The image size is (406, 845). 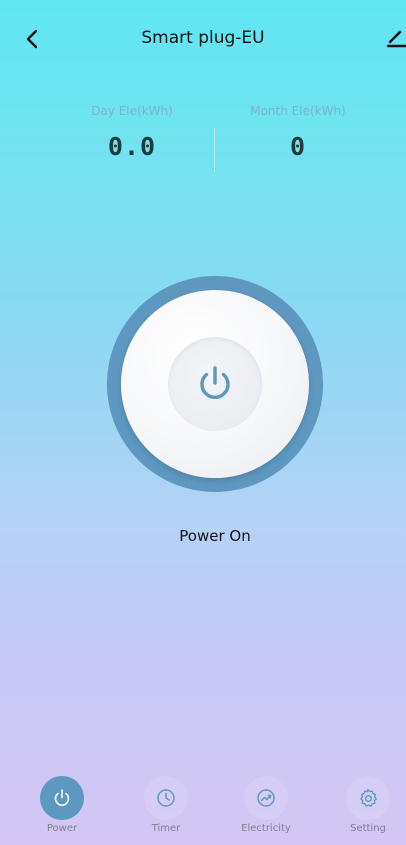 I want to click on stat-divider, so click(x=214, y=150).